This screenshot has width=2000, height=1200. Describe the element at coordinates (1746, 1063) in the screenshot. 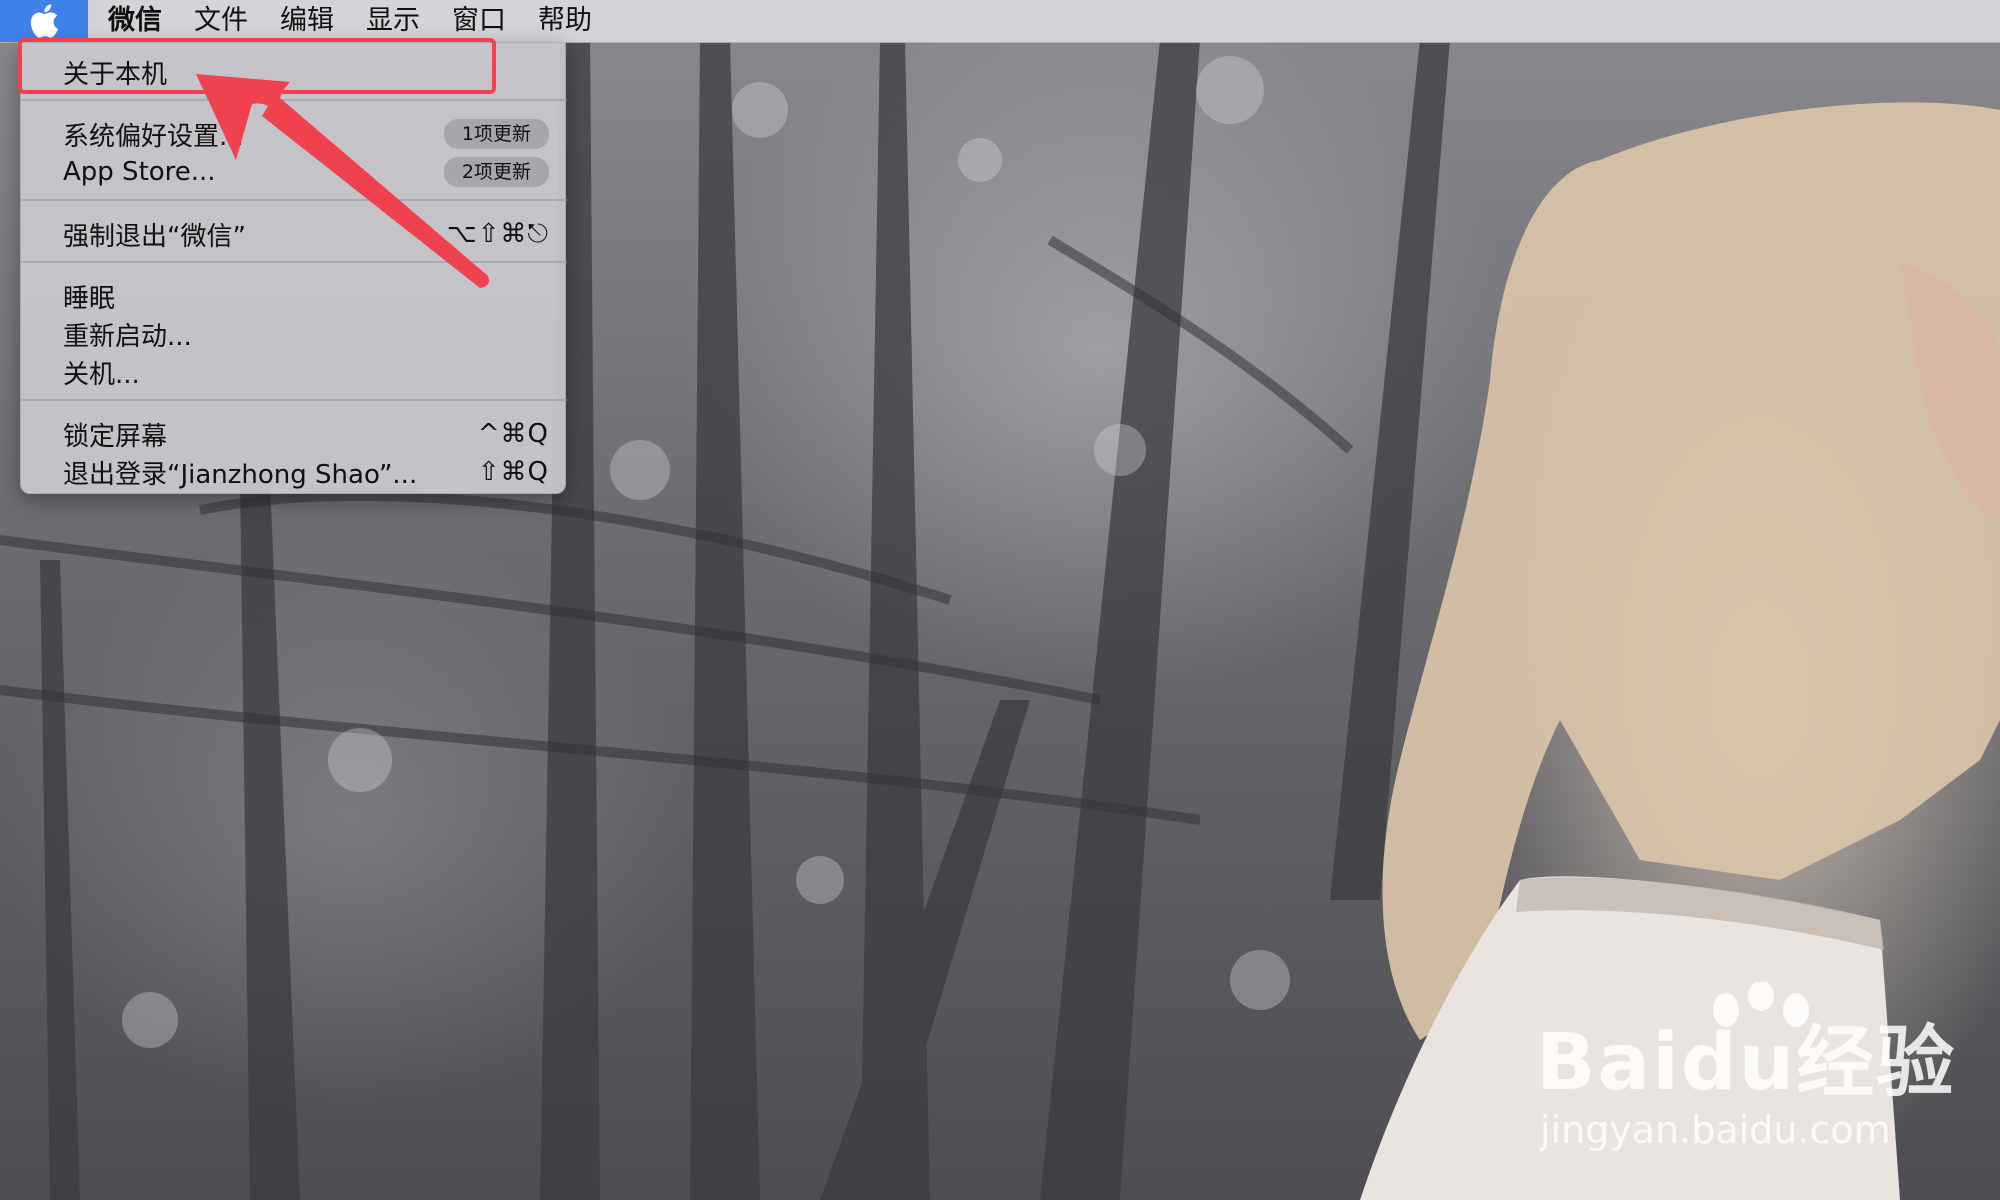

I see `watermark-brand: Baidu经验` at that location.